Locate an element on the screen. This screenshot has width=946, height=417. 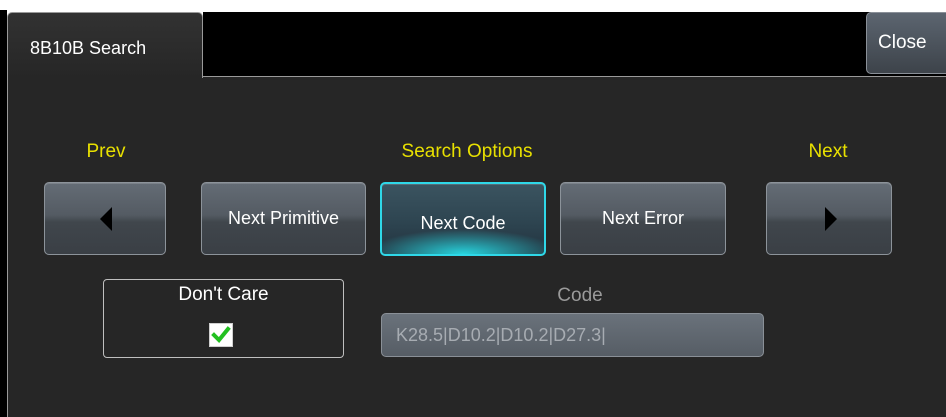
next-primitive-label: Next Primitive is located at coordinates (283, 218).